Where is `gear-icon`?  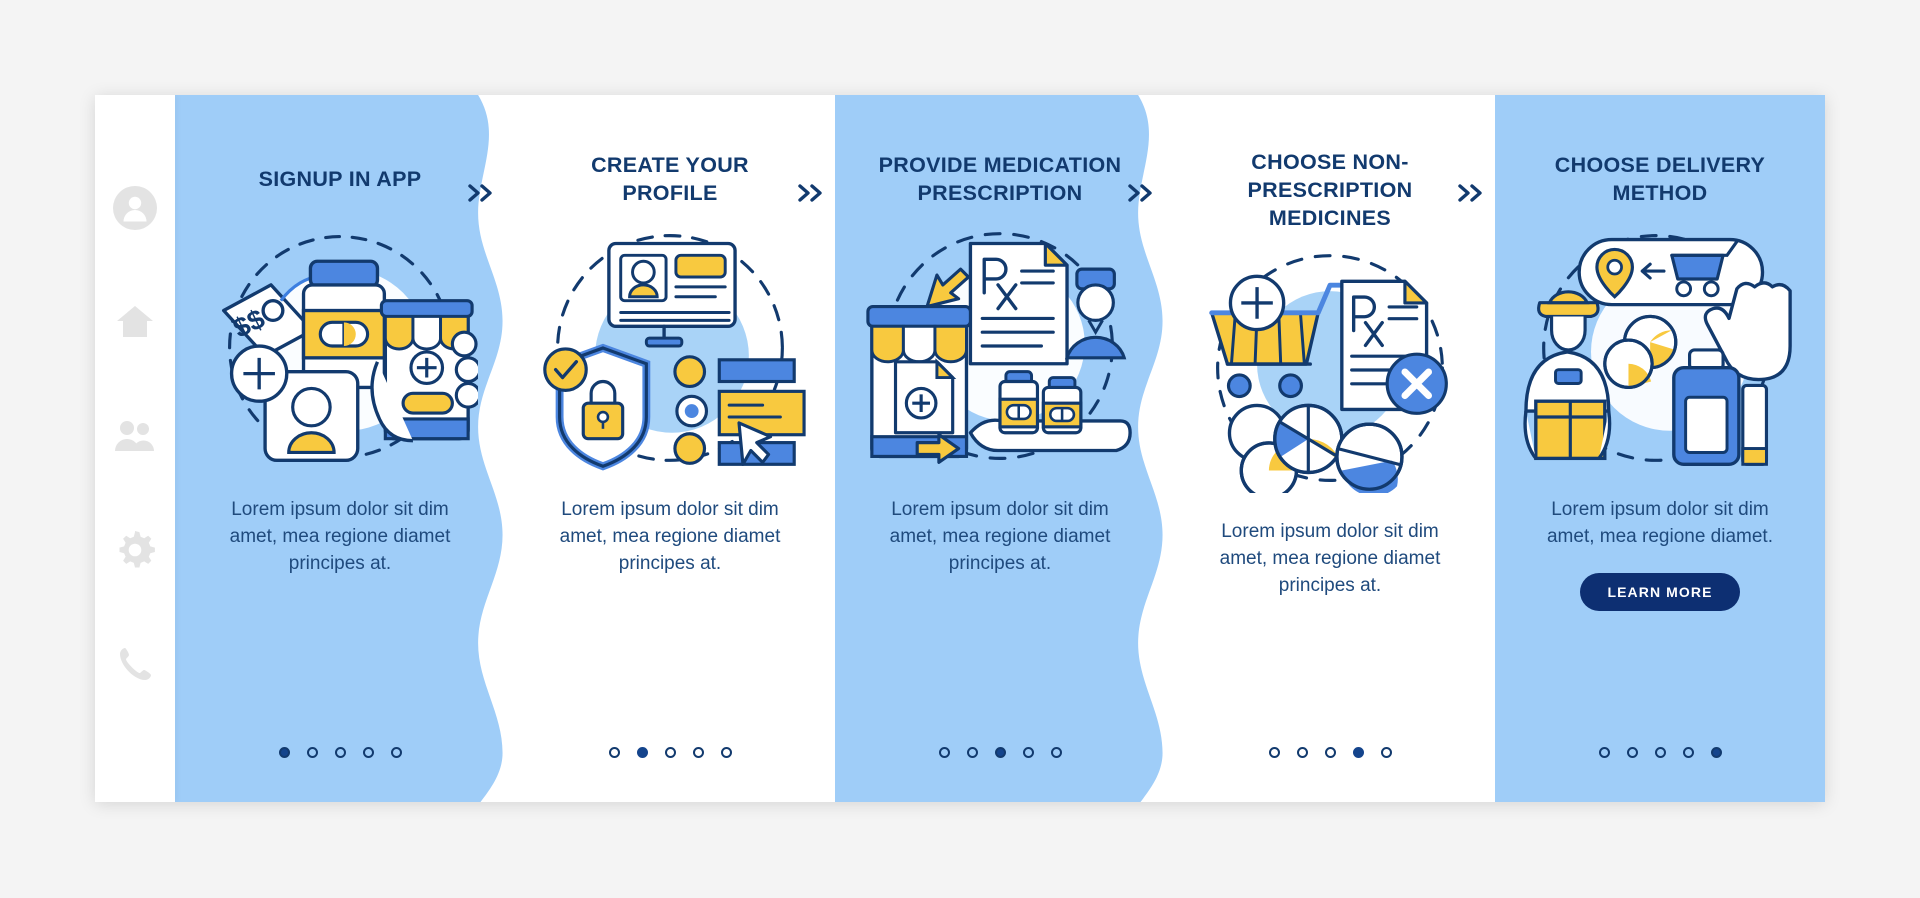
gear-icon is located at coordinates (135, 550).